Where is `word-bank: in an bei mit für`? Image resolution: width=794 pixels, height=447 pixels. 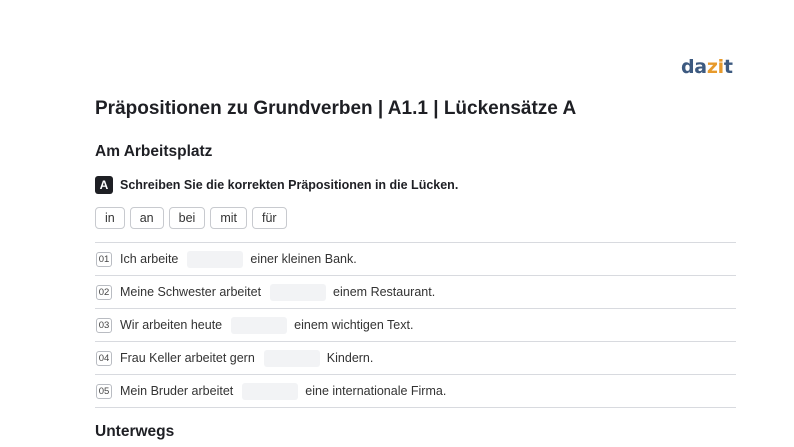 word-bank: in an bei mit für is located at coordinates (191, 218).